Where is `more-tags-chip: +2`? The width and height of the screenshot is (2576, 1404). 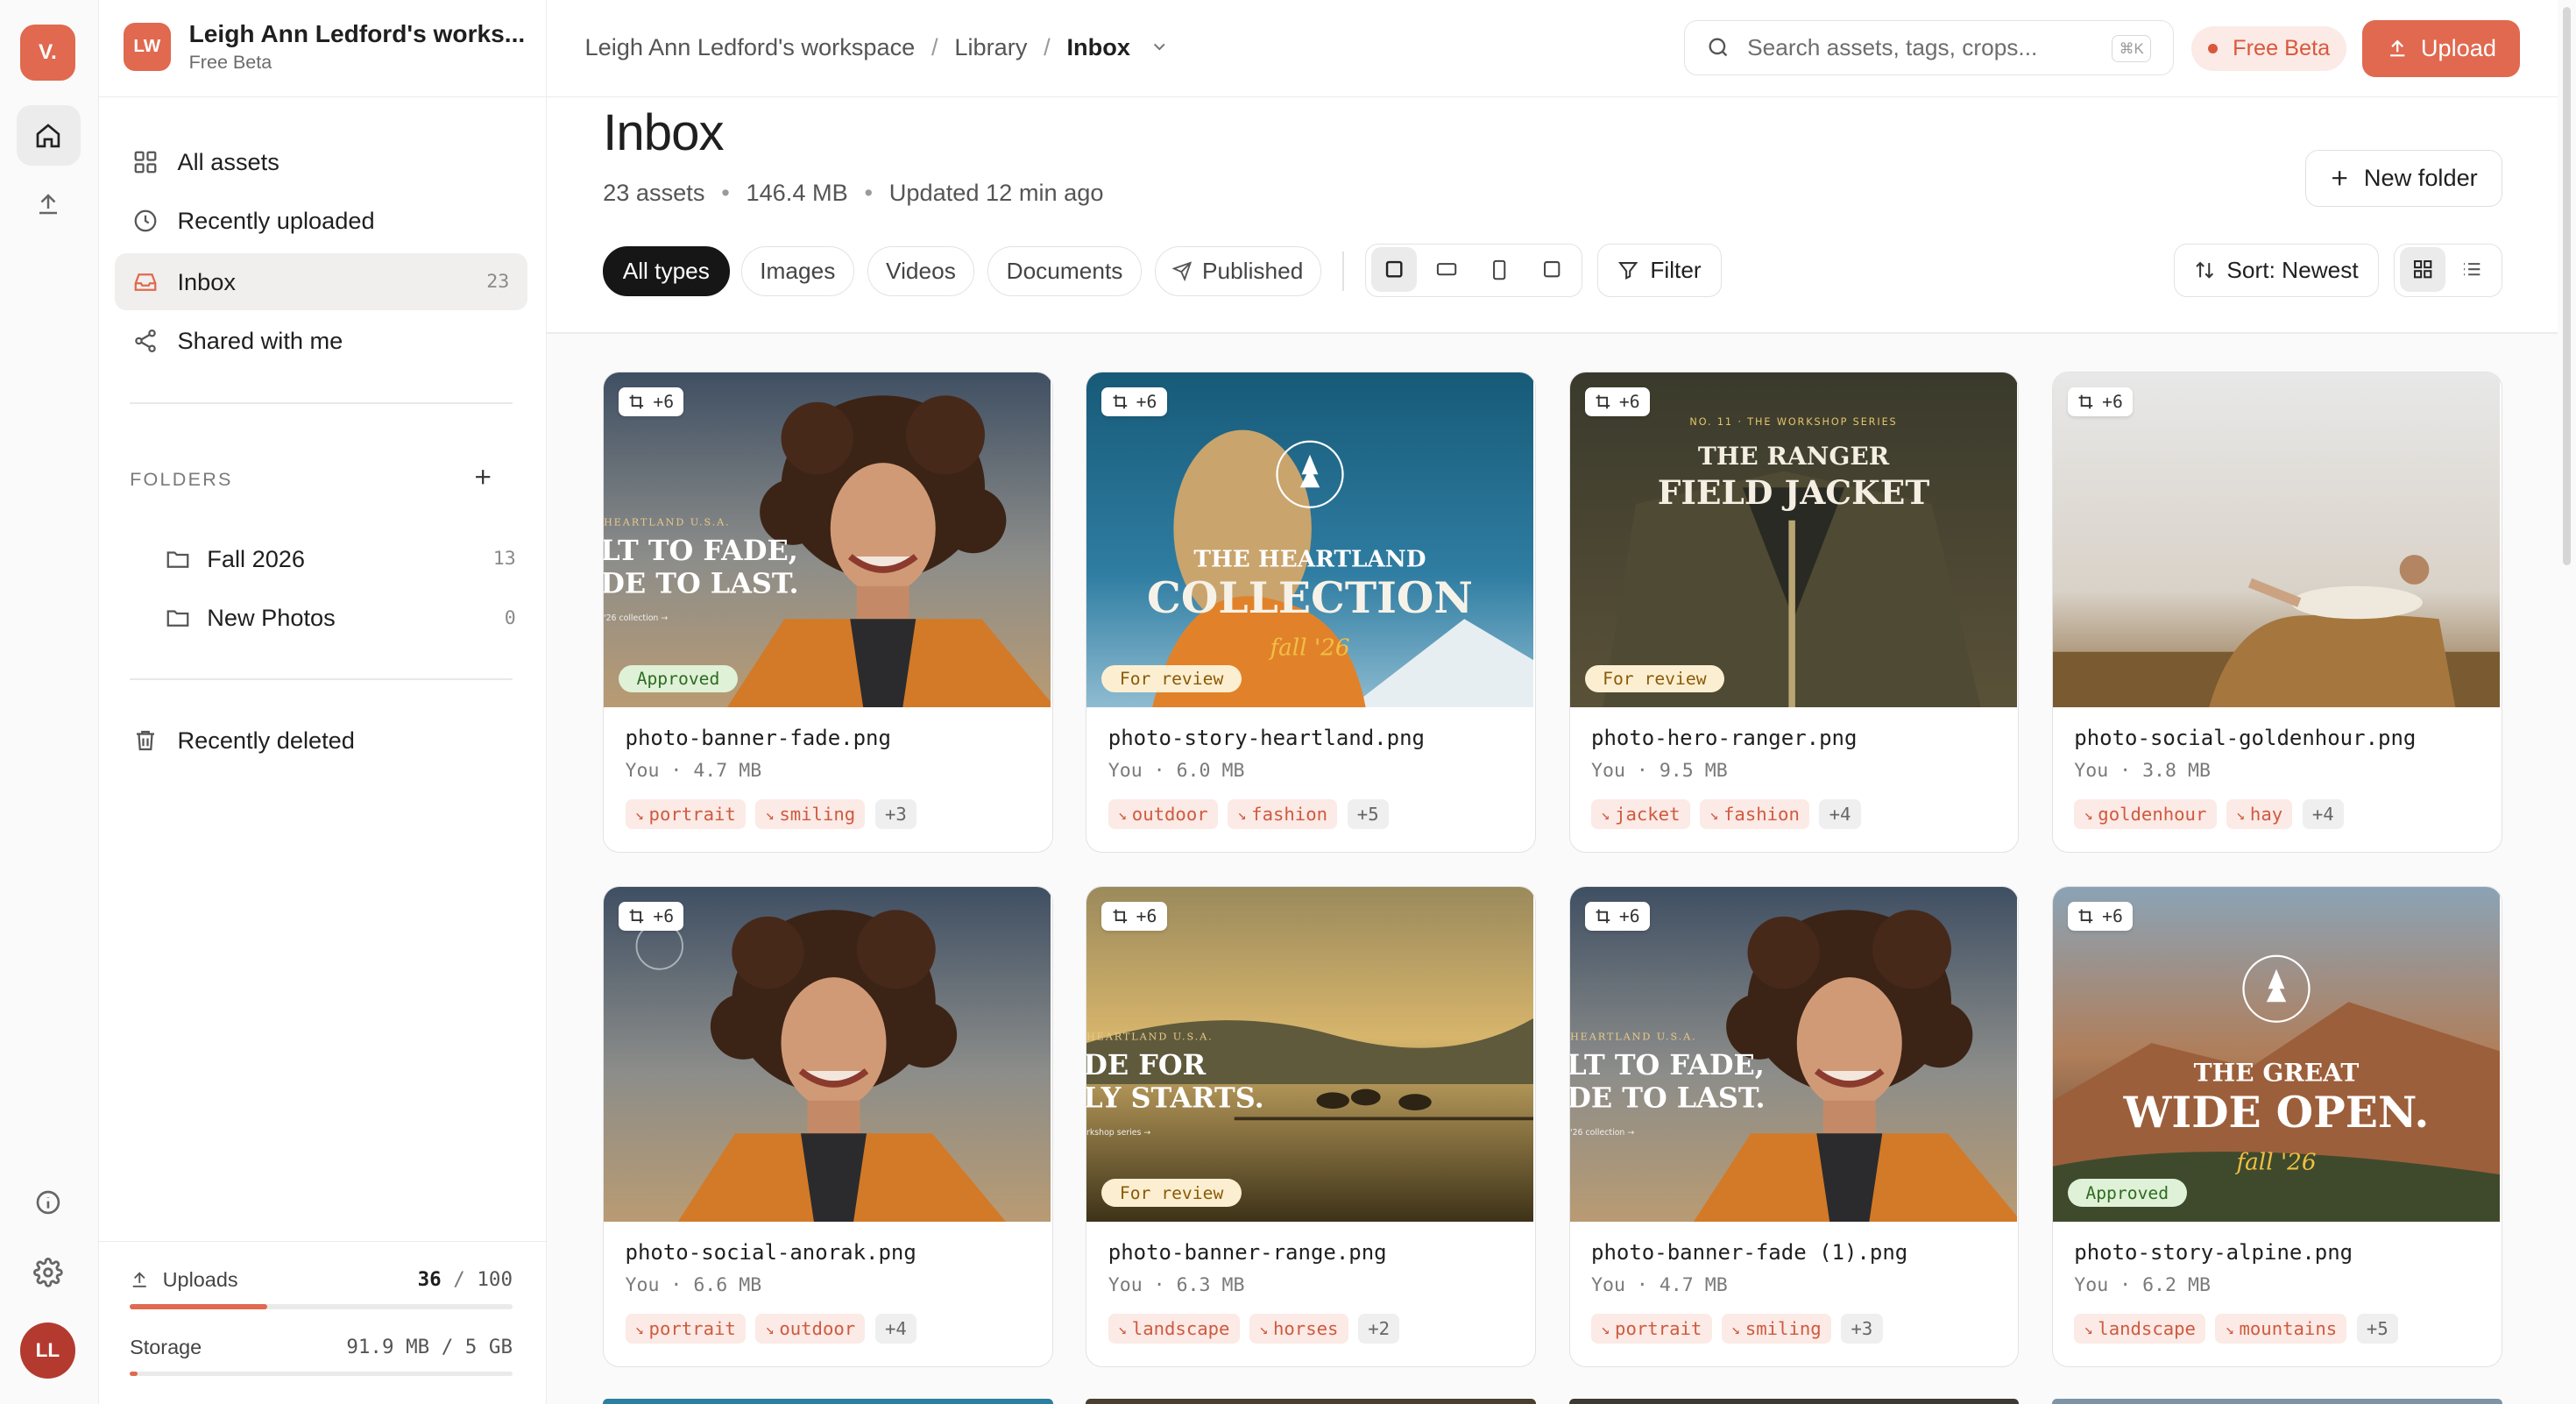
more-tags-chip: +2 is located at coordinates (1378, 1329).